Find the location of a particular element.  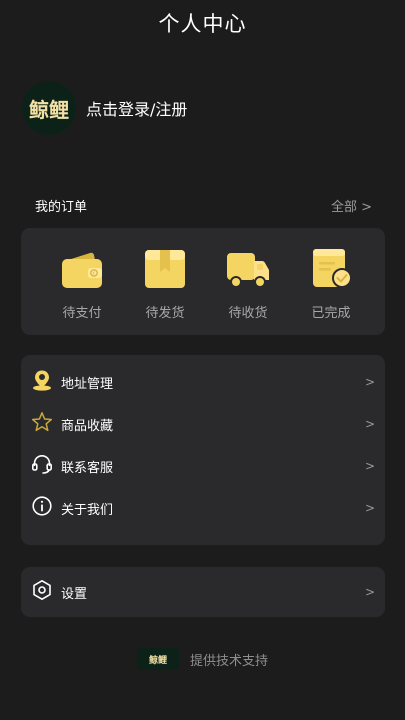

order-label: 已完成 is located at coordinates (331, 313).